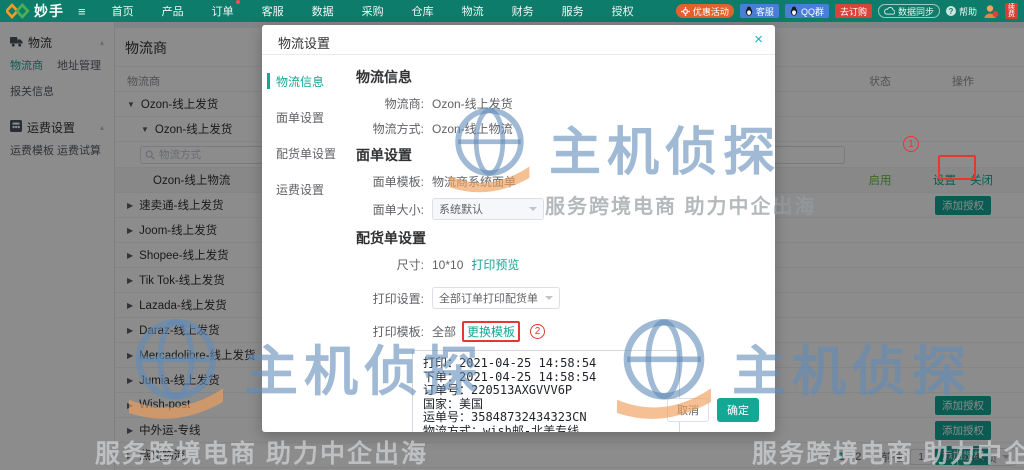 The width and height of the screenshot is (1024, 470). What do you see at coordinates (448, 264) in the screenshot?
I see `picking-size-value: 10*10` at bounding box center [448, 264].